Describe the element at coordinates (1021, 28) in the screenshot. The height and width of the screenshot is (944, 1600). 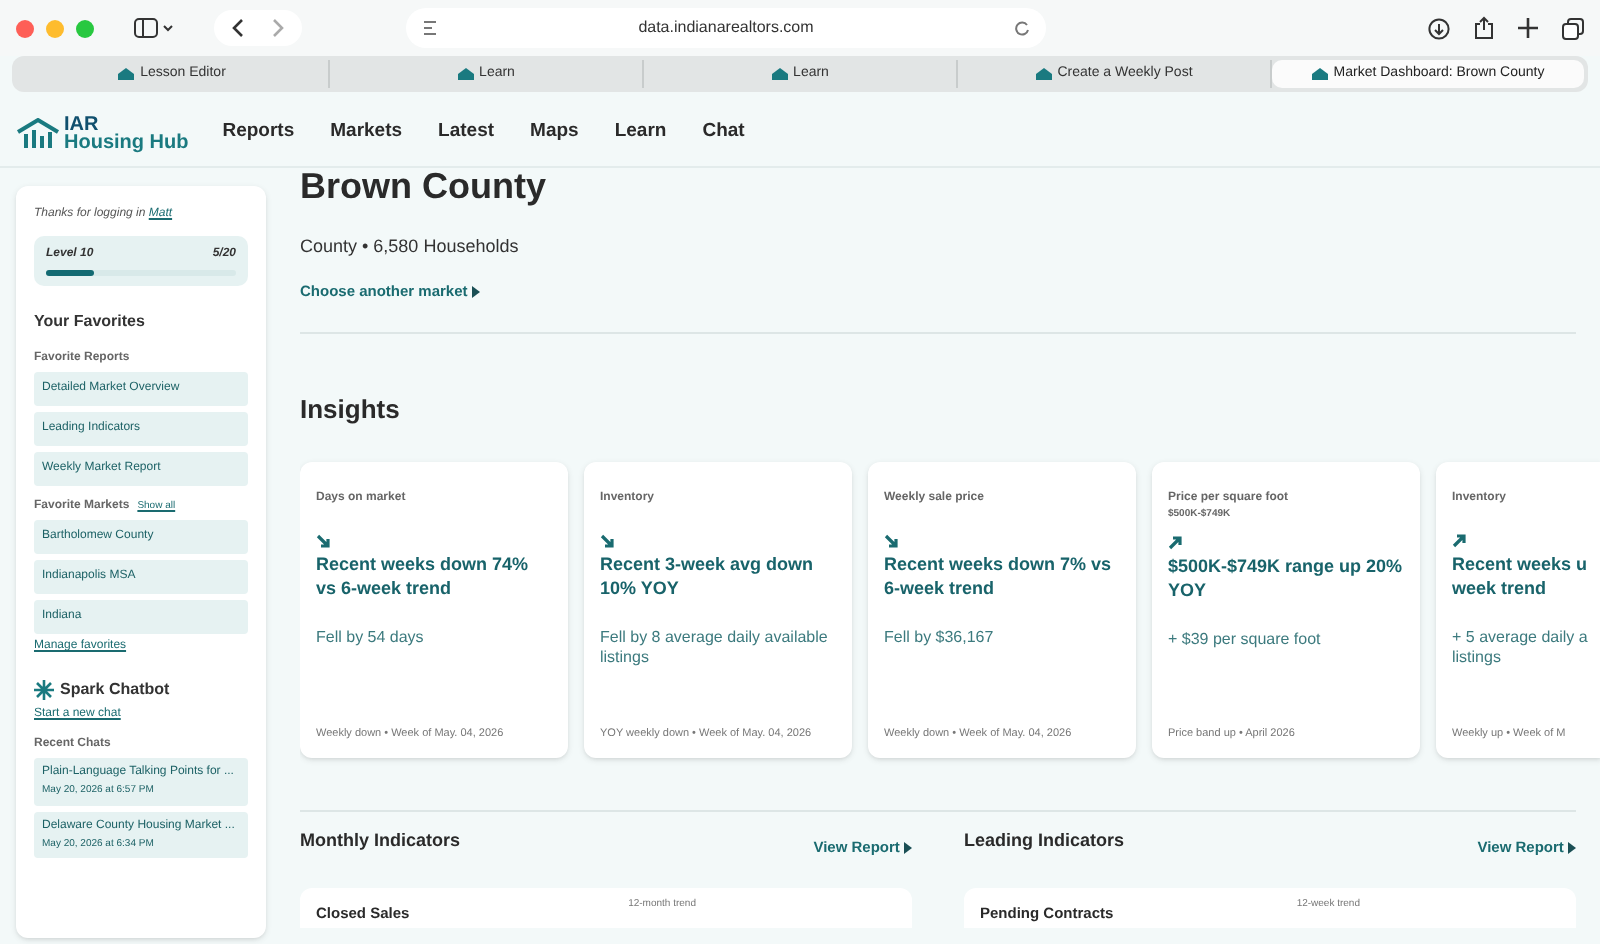
I see `reload-icon` at that location.